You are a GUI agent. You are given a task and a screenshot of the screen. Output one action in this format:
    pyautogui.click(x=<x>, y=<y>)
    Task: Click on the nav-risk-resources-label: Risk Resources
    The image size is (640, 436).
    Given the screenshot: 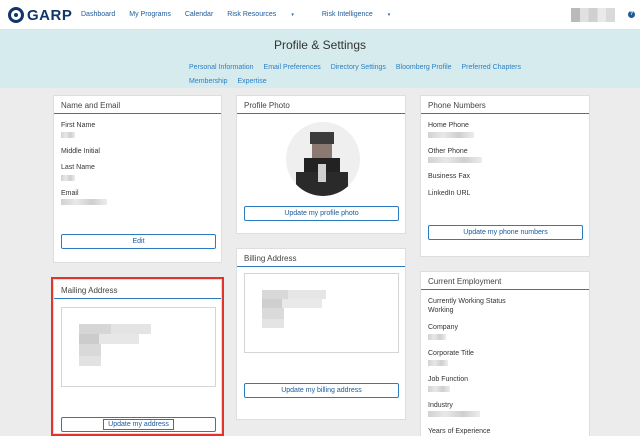 What is the action you would take?
    pyautogui.click(x=252, y=14)
    